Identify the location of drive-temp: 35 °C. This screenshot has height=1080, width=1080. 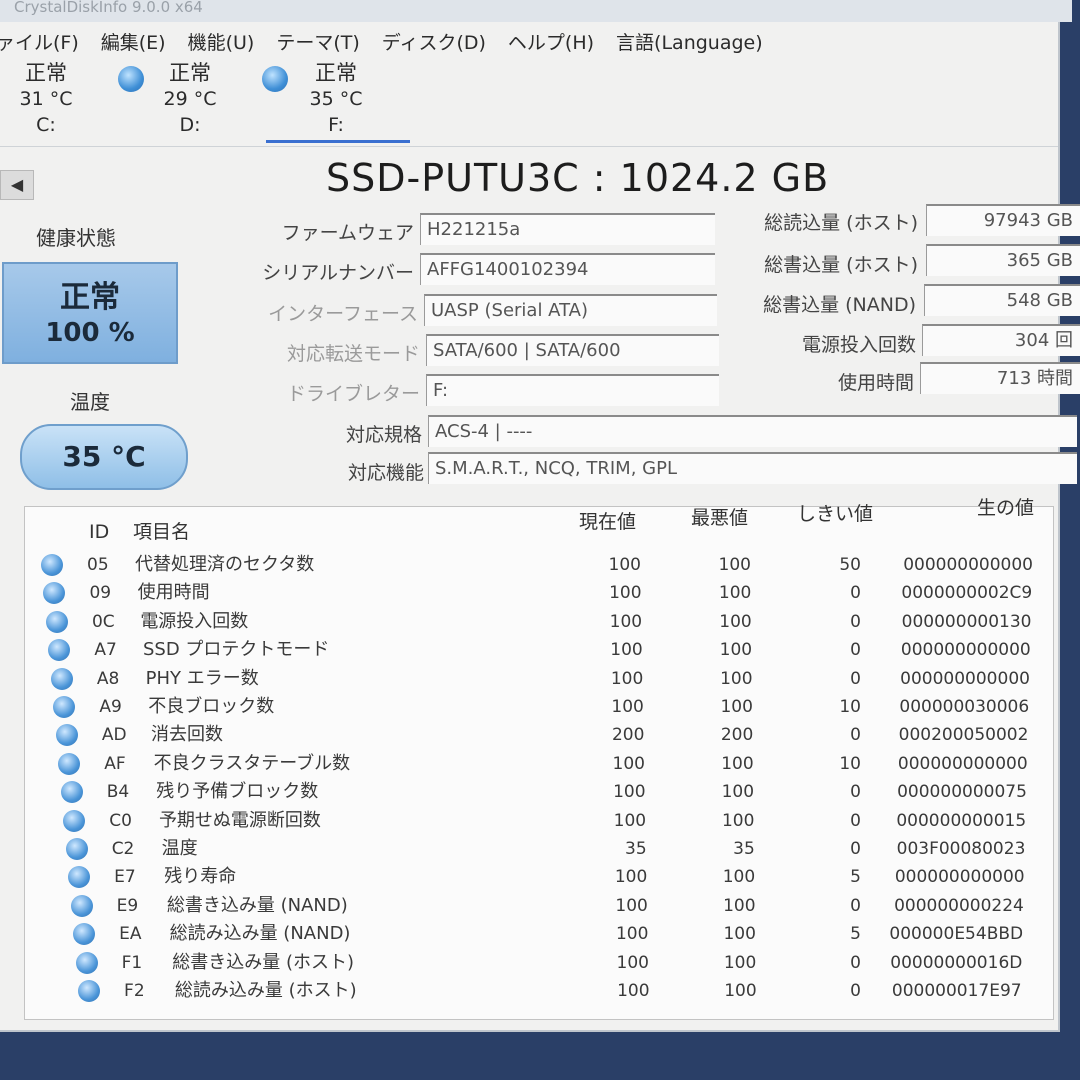
(336, 99).